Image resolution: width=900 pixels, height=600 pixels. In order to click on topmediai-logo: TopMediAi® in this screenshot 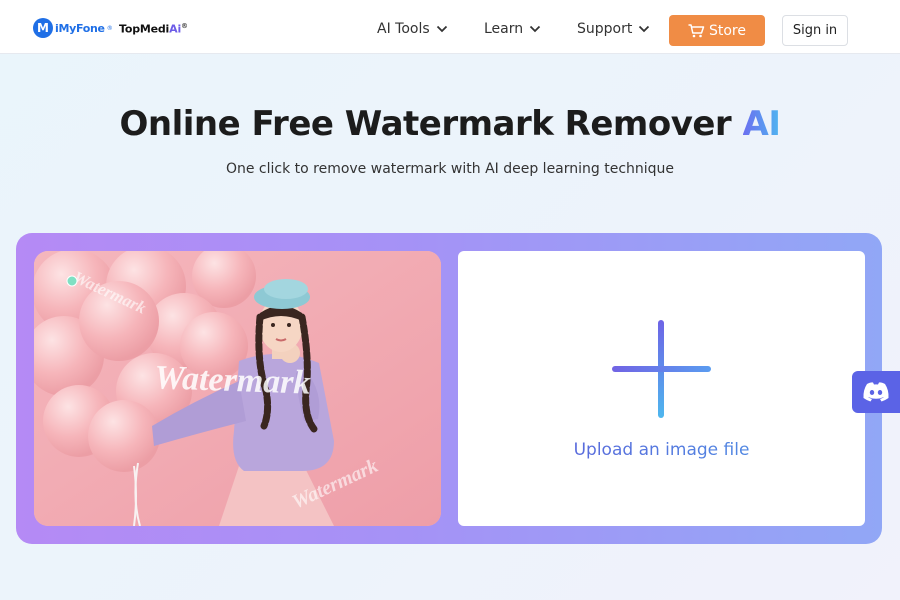, I will do `click(153, 29)`.